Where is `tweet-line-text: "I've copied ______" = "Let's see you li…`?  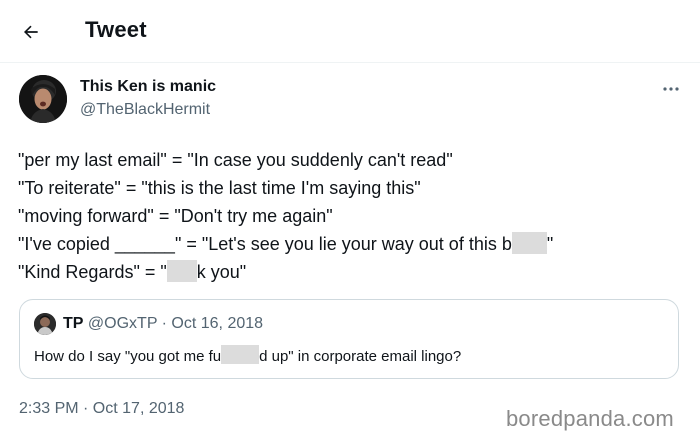 tweet-line-text: "I've copied ______" = "Let's see you li… is located at coordinates (265, 244).